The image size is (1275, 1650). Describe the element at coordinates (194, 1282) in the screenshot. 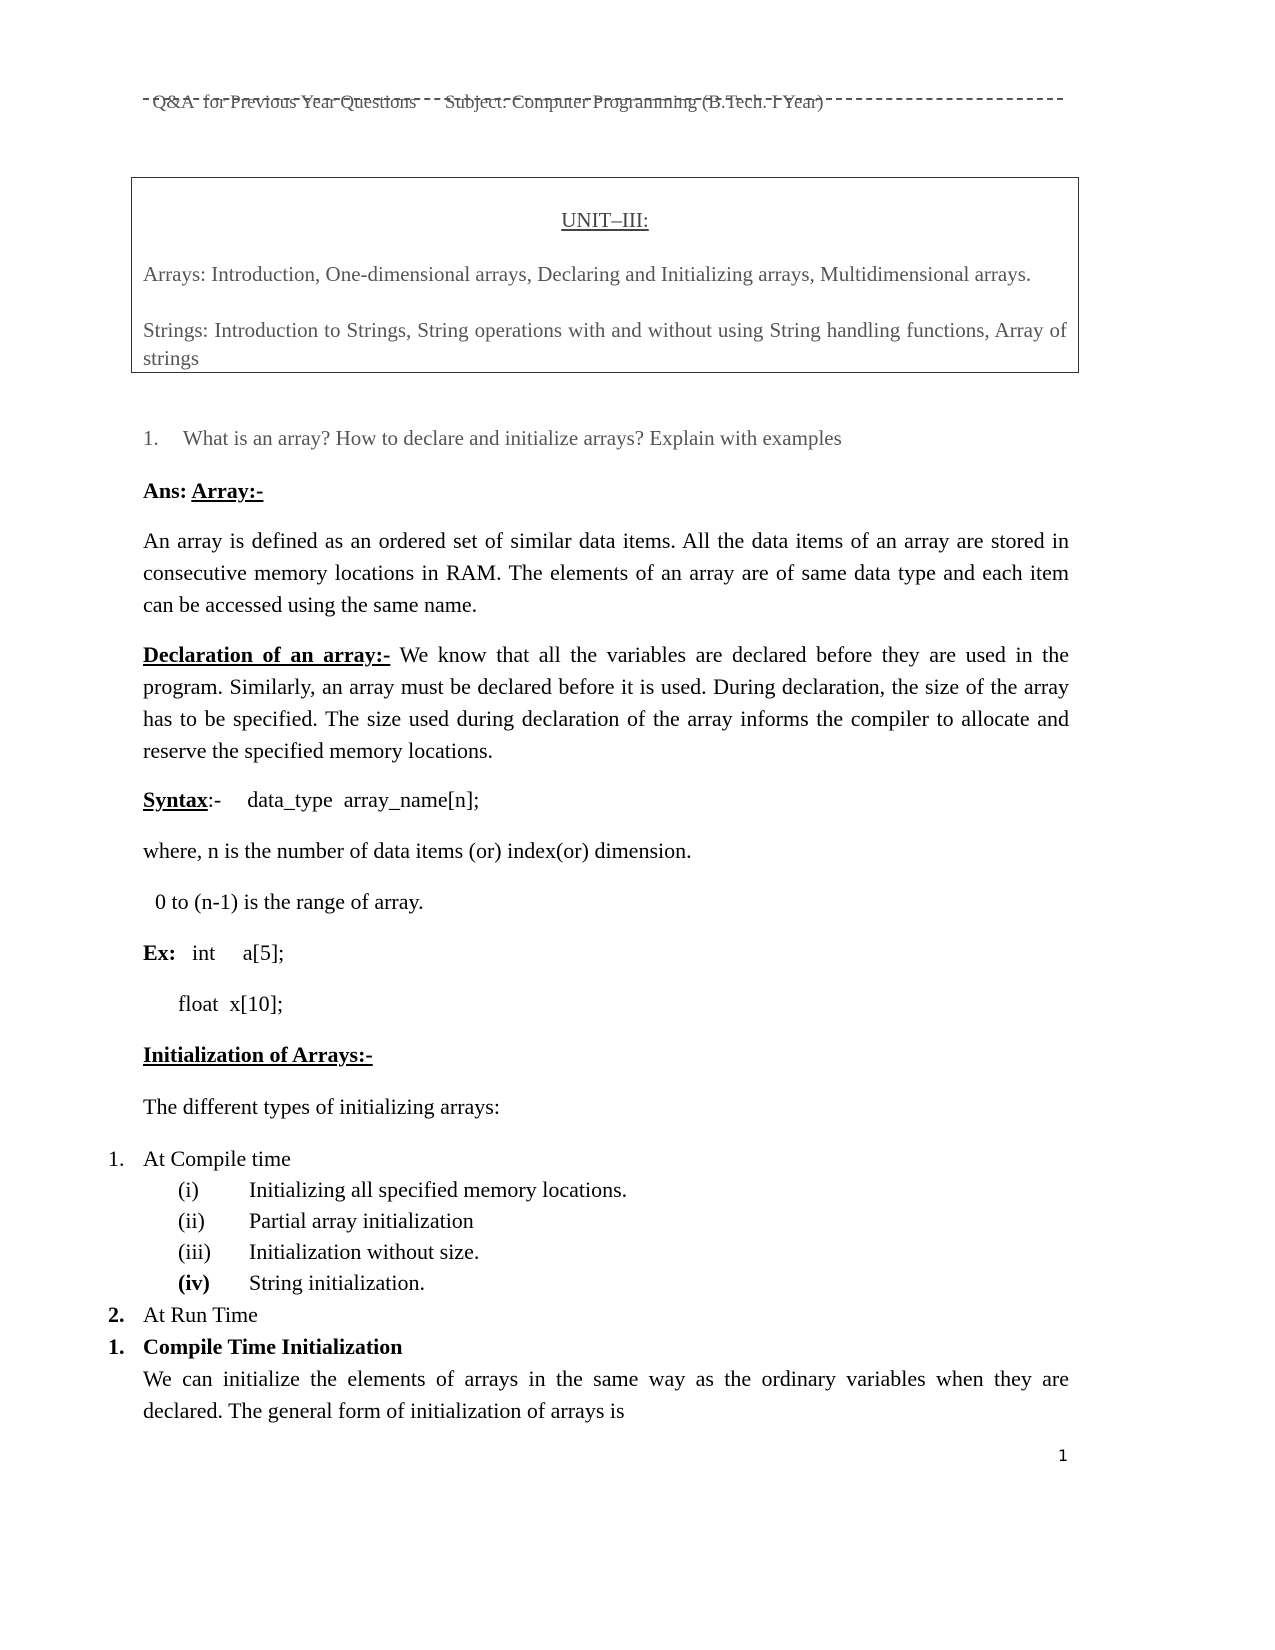

I see `subitem-num: (iv)` at that location.